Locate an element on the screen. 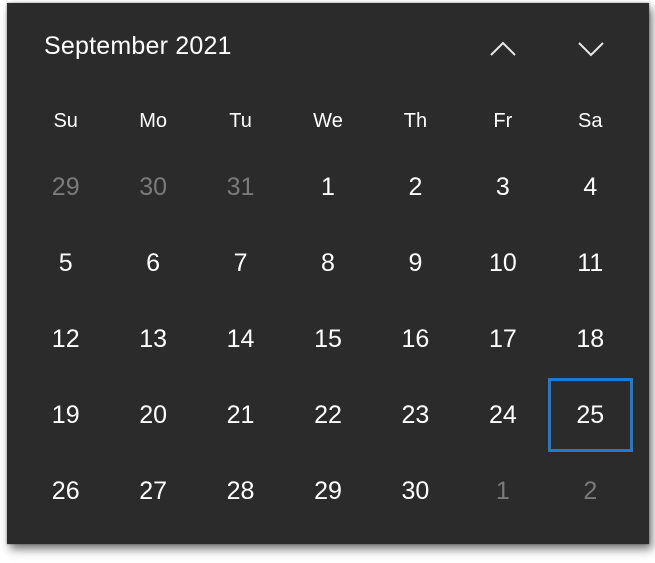 This screenshot has width=655, height=563. day-cell: 27 is located at coordinates (152, 491).